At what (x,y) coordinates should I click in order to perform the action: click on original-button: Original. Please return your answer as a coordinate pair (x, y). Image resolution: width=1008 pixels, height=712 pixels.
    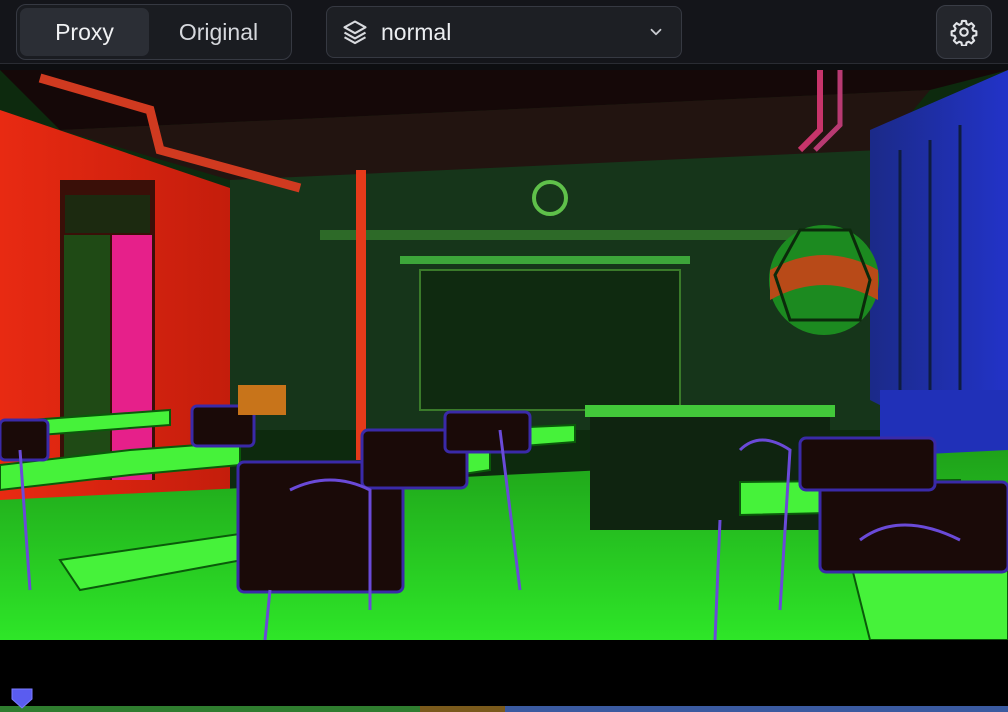
    Looking at the image, I should click on (218, 32).